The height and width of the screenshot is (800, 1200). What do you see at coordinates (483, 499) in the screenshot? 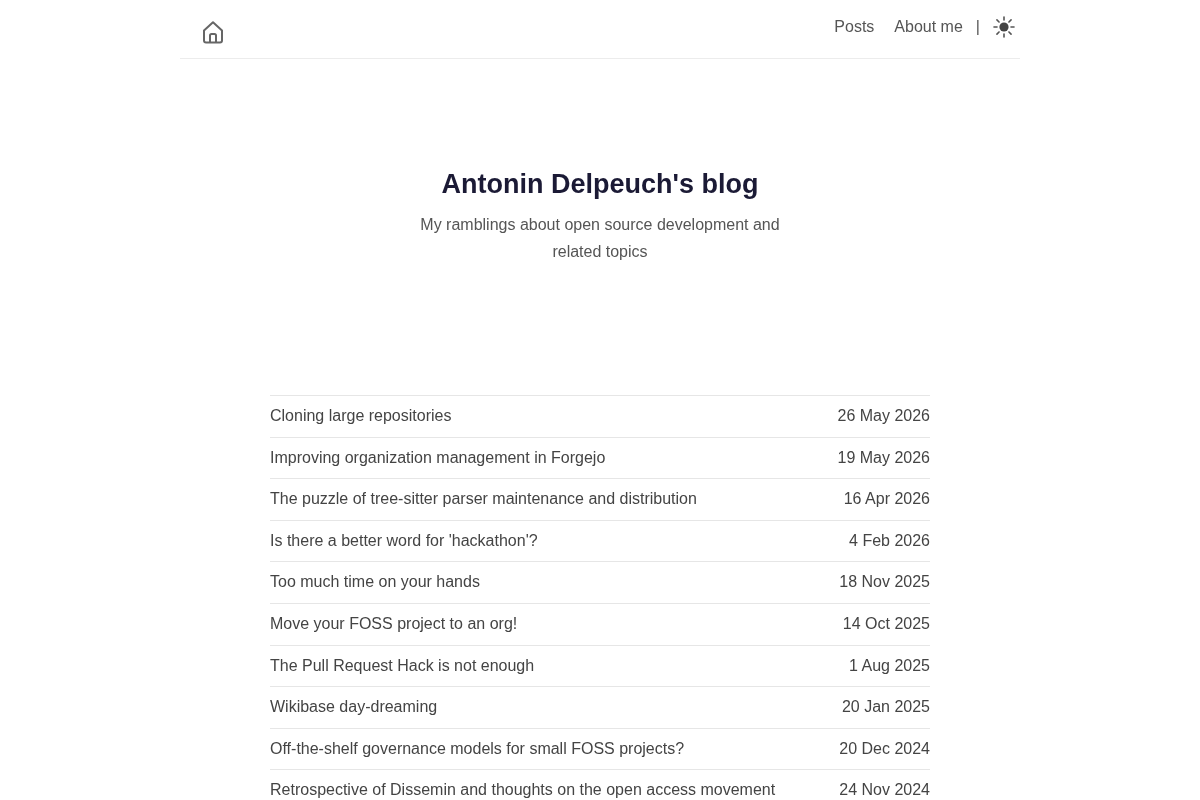
I see `post-link: The puzzle of tree-sitter parser maintenance and distribution` at bounding box center [483, 499].